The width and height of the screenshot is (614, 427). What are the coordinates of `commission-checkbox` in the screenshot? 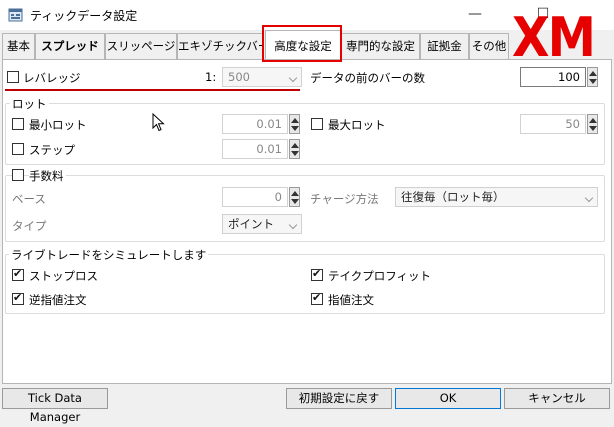 It's located at (18, 175).